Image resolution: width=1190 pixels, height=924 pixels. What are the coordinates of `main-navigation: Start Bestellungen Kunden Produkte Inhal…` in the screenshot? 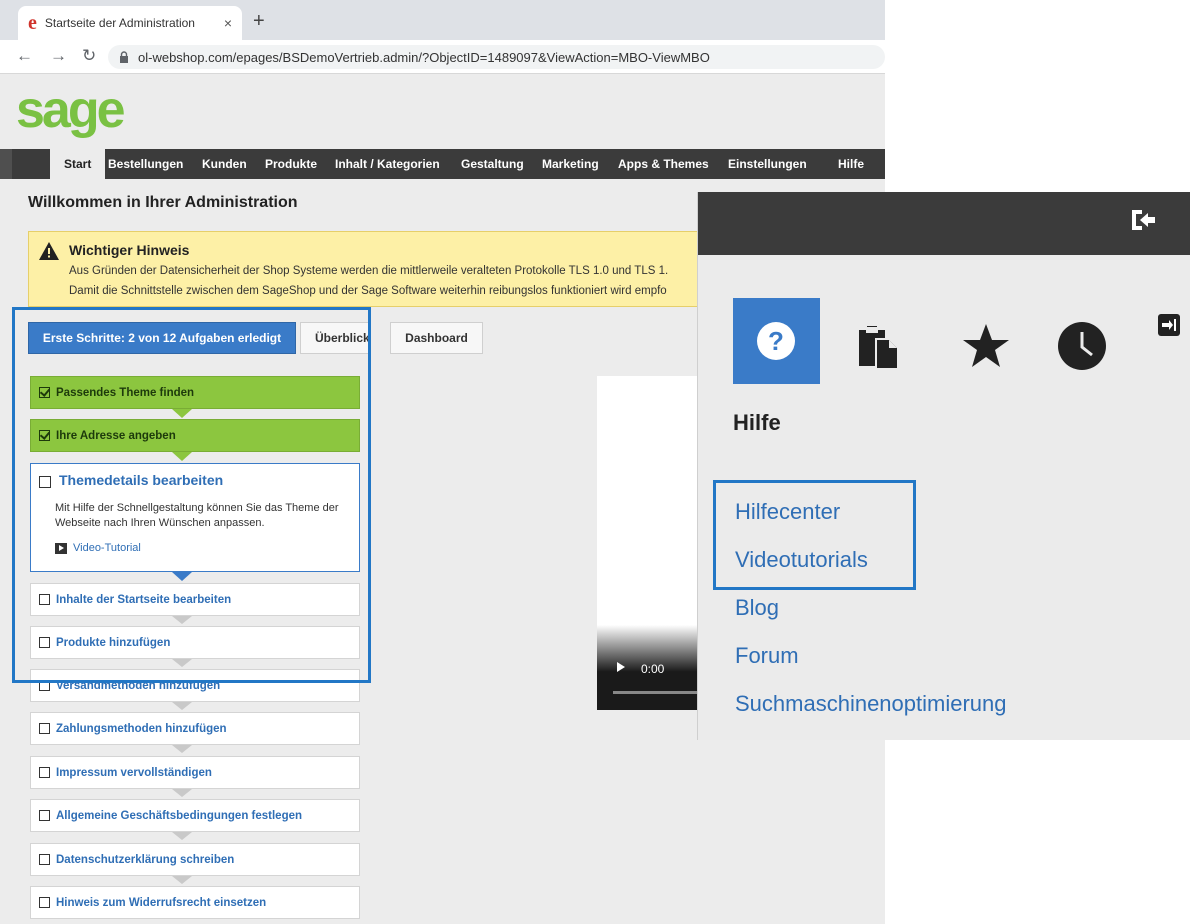 It's located at (442, 164).